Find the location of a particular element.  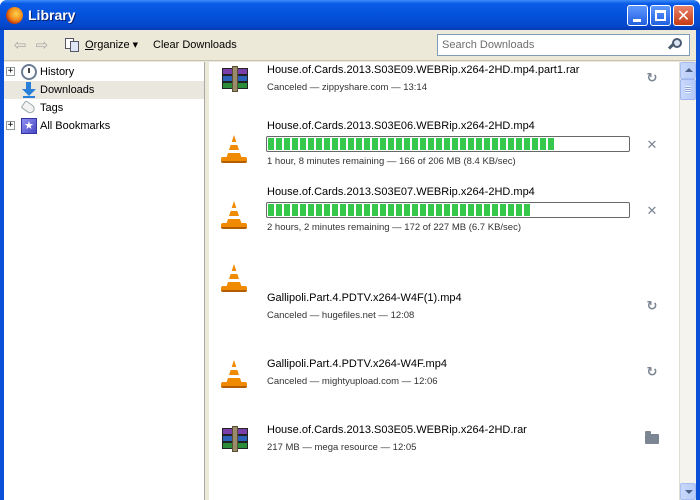

organize-label: Organize is located at coordinates (107, 45).